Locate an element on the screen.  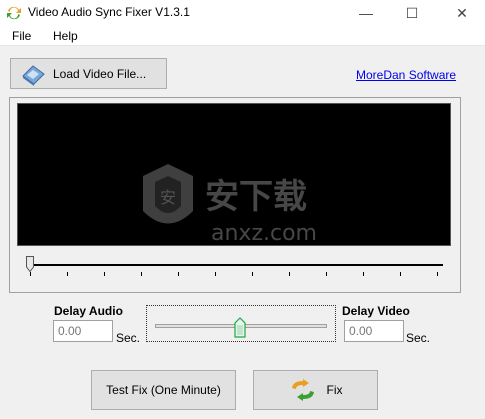
svg-text: 安 is located at coordinates (168, 197).